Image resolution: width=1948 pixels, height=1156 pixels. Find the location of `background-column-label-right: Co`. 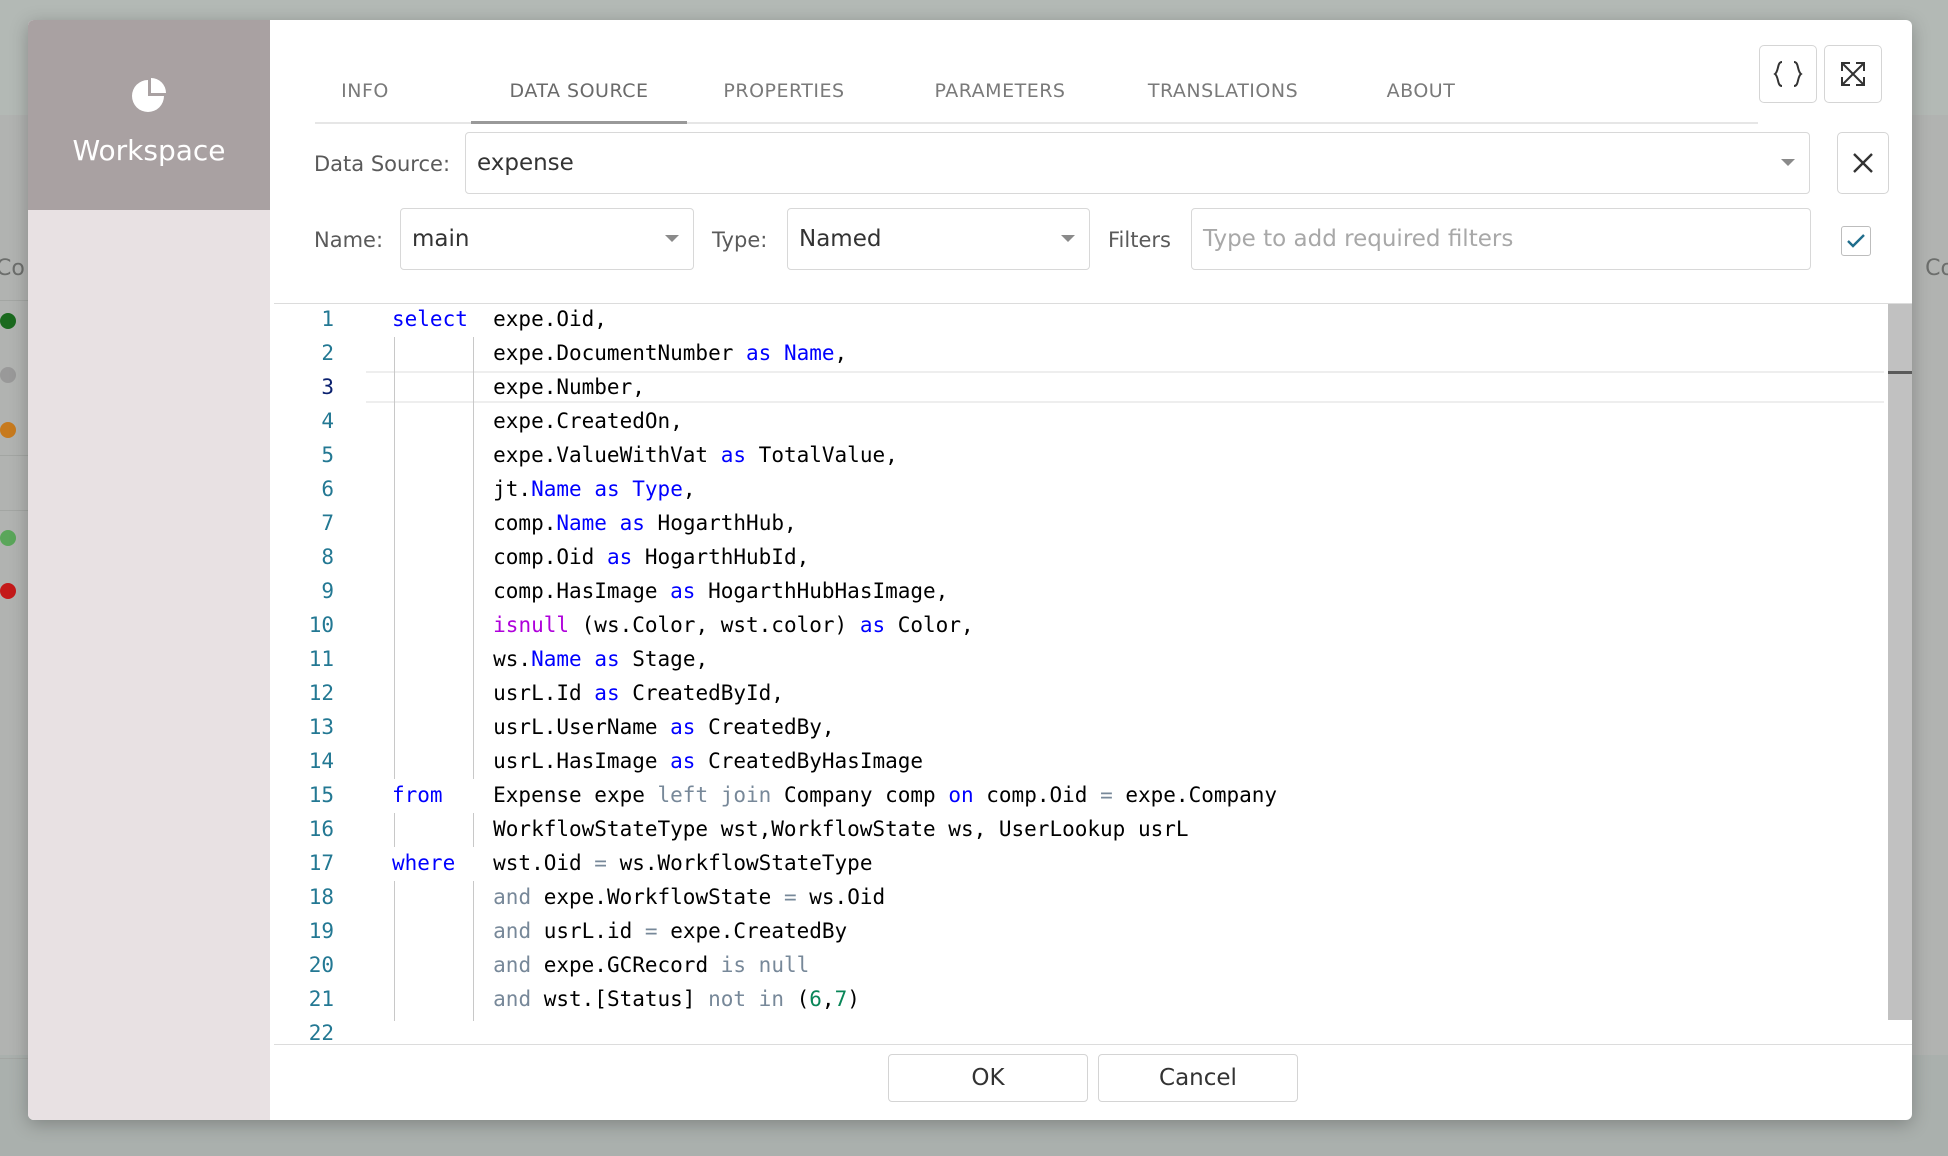

background-column-label-right: Co is located at coordinates (1936, 268).